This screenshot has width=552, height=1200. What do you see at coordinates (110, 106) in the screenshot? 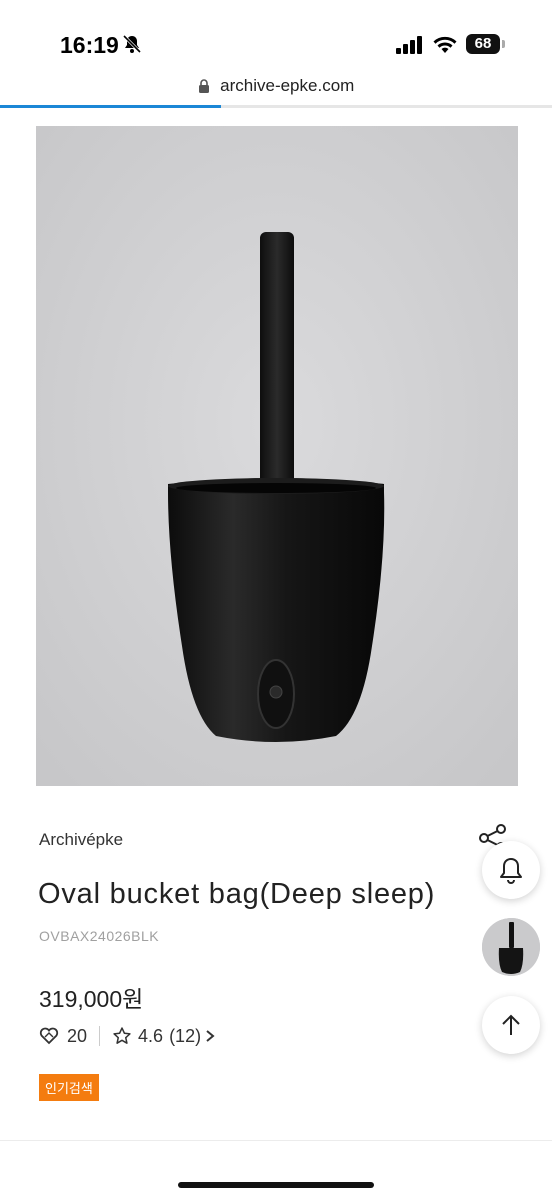
I see `page-load-progress-fill` at bounding box center [110, 106].